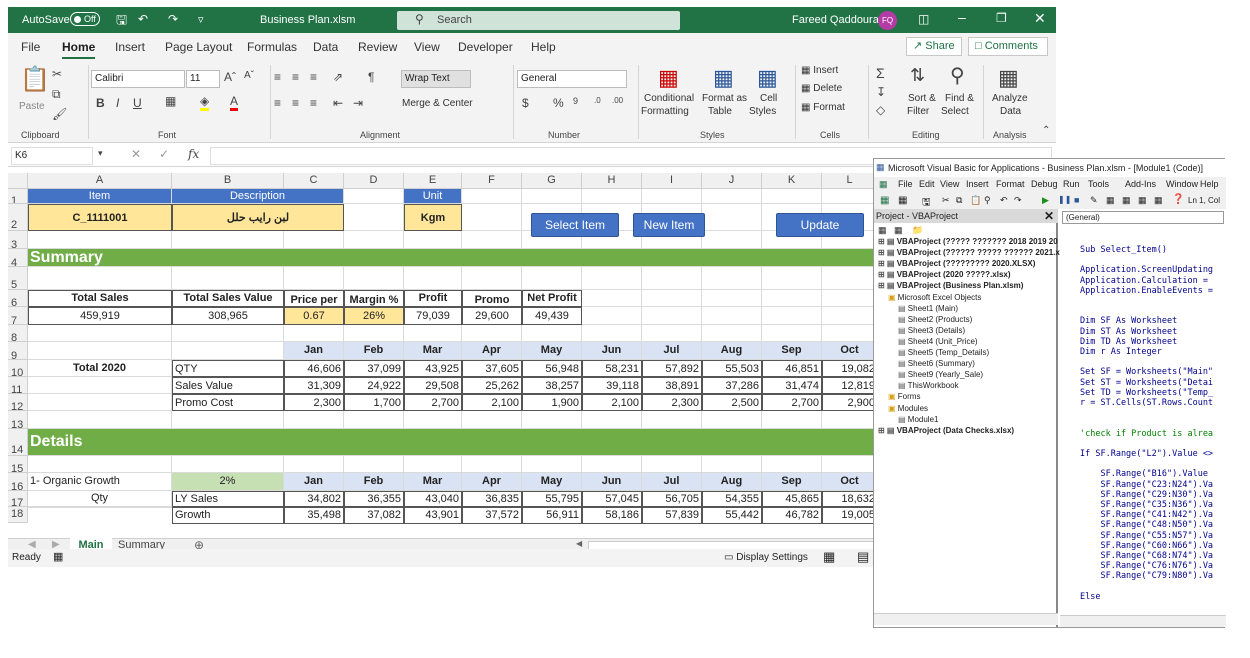 The height and width of the screenshot is (658, 1250). What do you see at coordinates (720, 111) in the screenshot?
I see `format-table-label-2: Table` at bounding box center [720, 111].